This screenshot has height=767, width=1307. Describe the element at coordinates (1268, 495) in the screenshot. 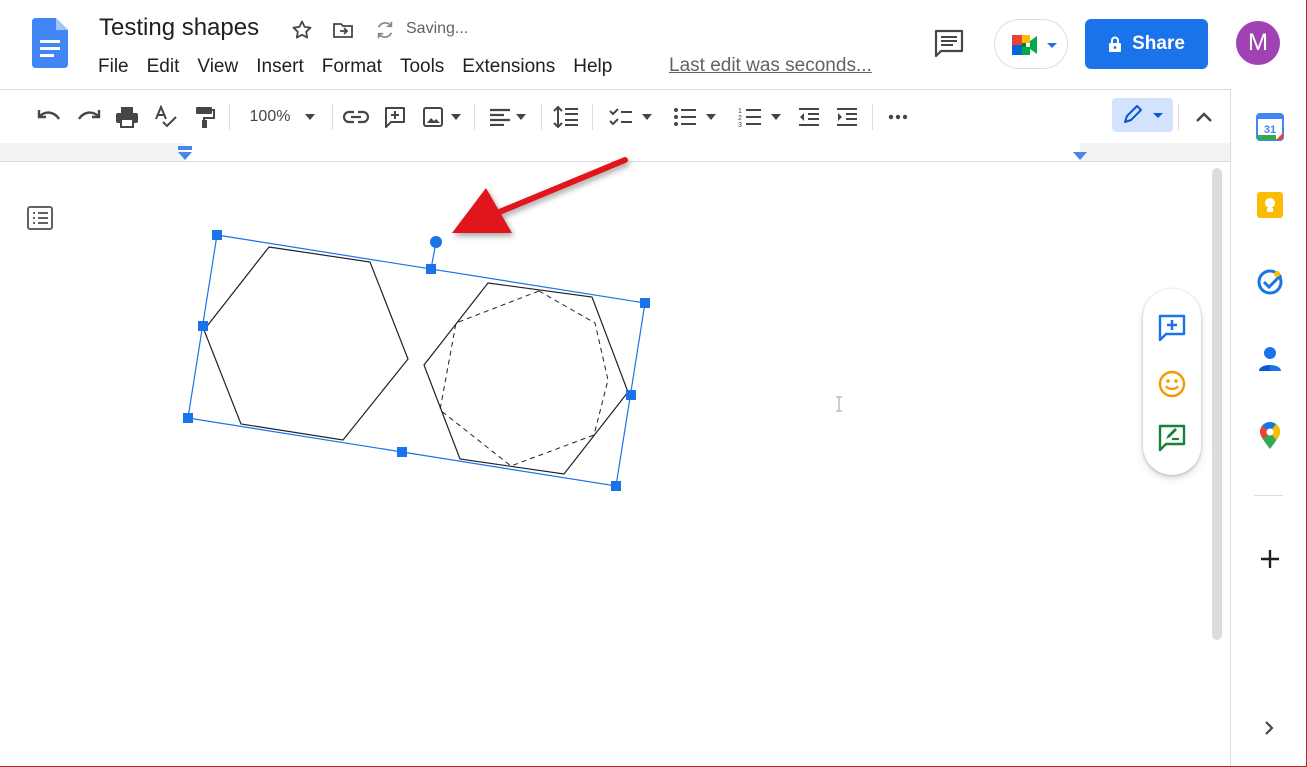

I see `side-panel-divider` at that location.